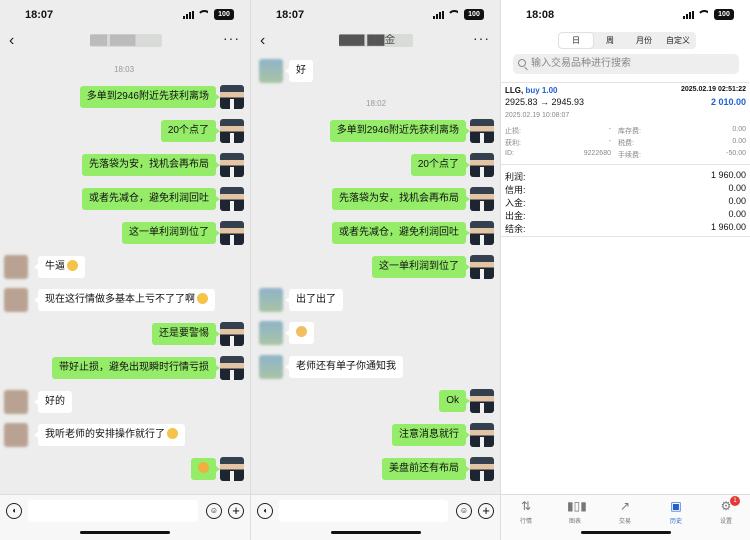 Image resolution: width=750 pixels, height=540 pixels. Describe the element at coordinates (514, 90) in the screenshot. I see `order-symbol: LLG,` at that location.